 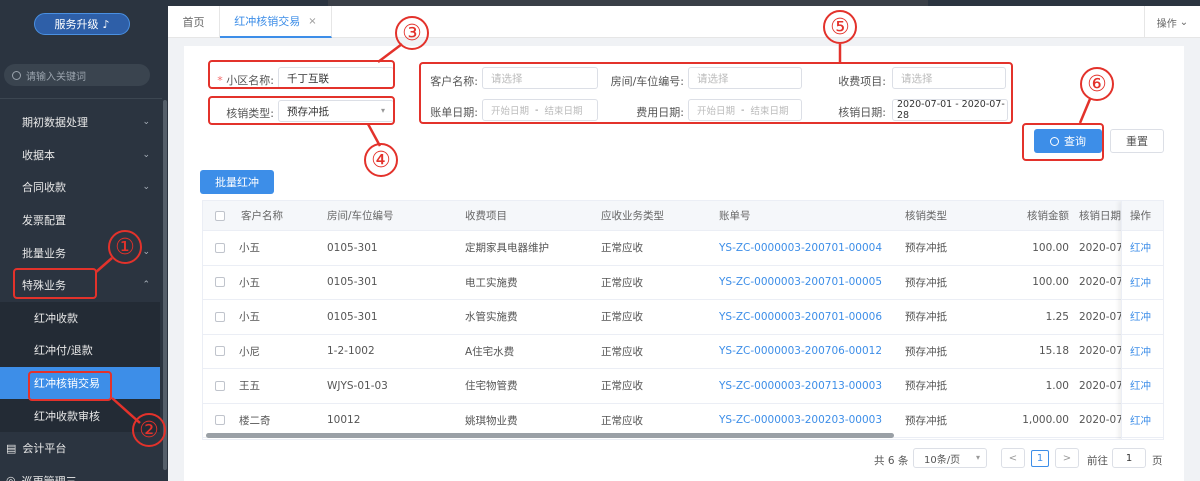 I want to click on sidebar-item-contract-collection: 合同收款 ⌄, so click(x=80, y=187).